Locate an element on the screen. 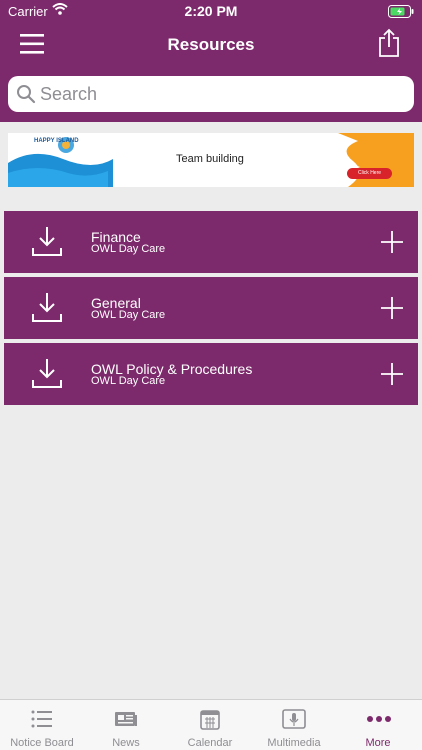  tab-label: Calendar is located at coordinates (210, 743).